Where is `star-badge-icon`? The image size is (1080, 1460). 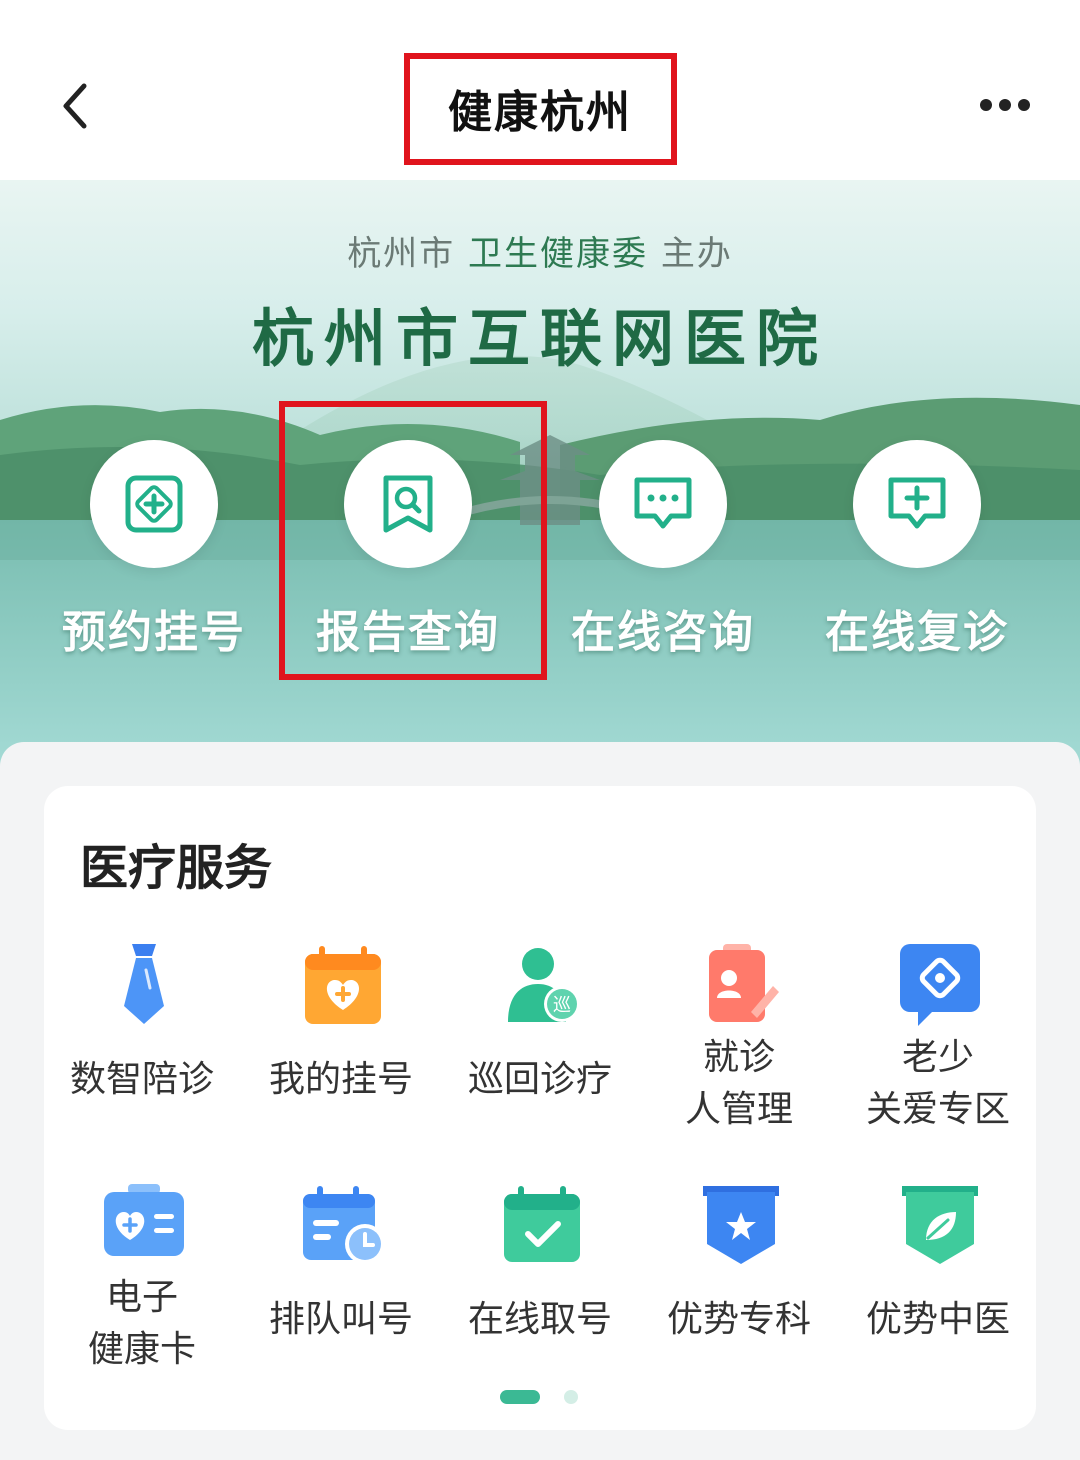 star-badge-icon is located at coordinates (741, 1225).